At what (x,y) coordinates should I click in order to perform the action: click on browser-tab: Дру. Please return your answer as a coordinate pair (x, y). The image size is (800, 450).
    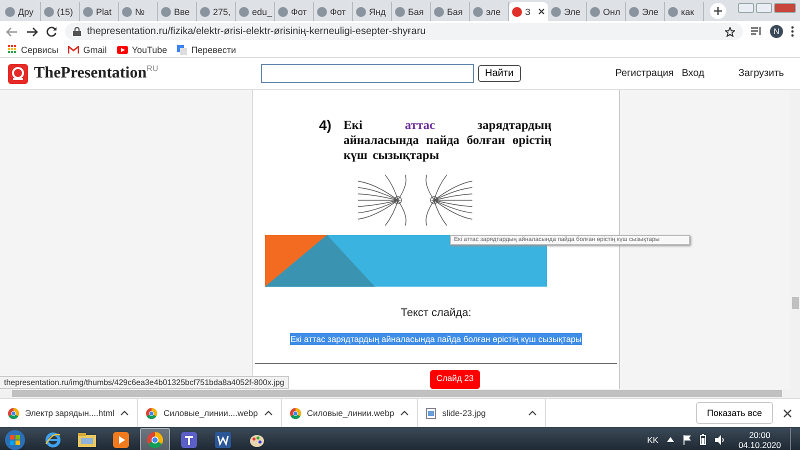
    Looking at the image, I should click on (21, 11).